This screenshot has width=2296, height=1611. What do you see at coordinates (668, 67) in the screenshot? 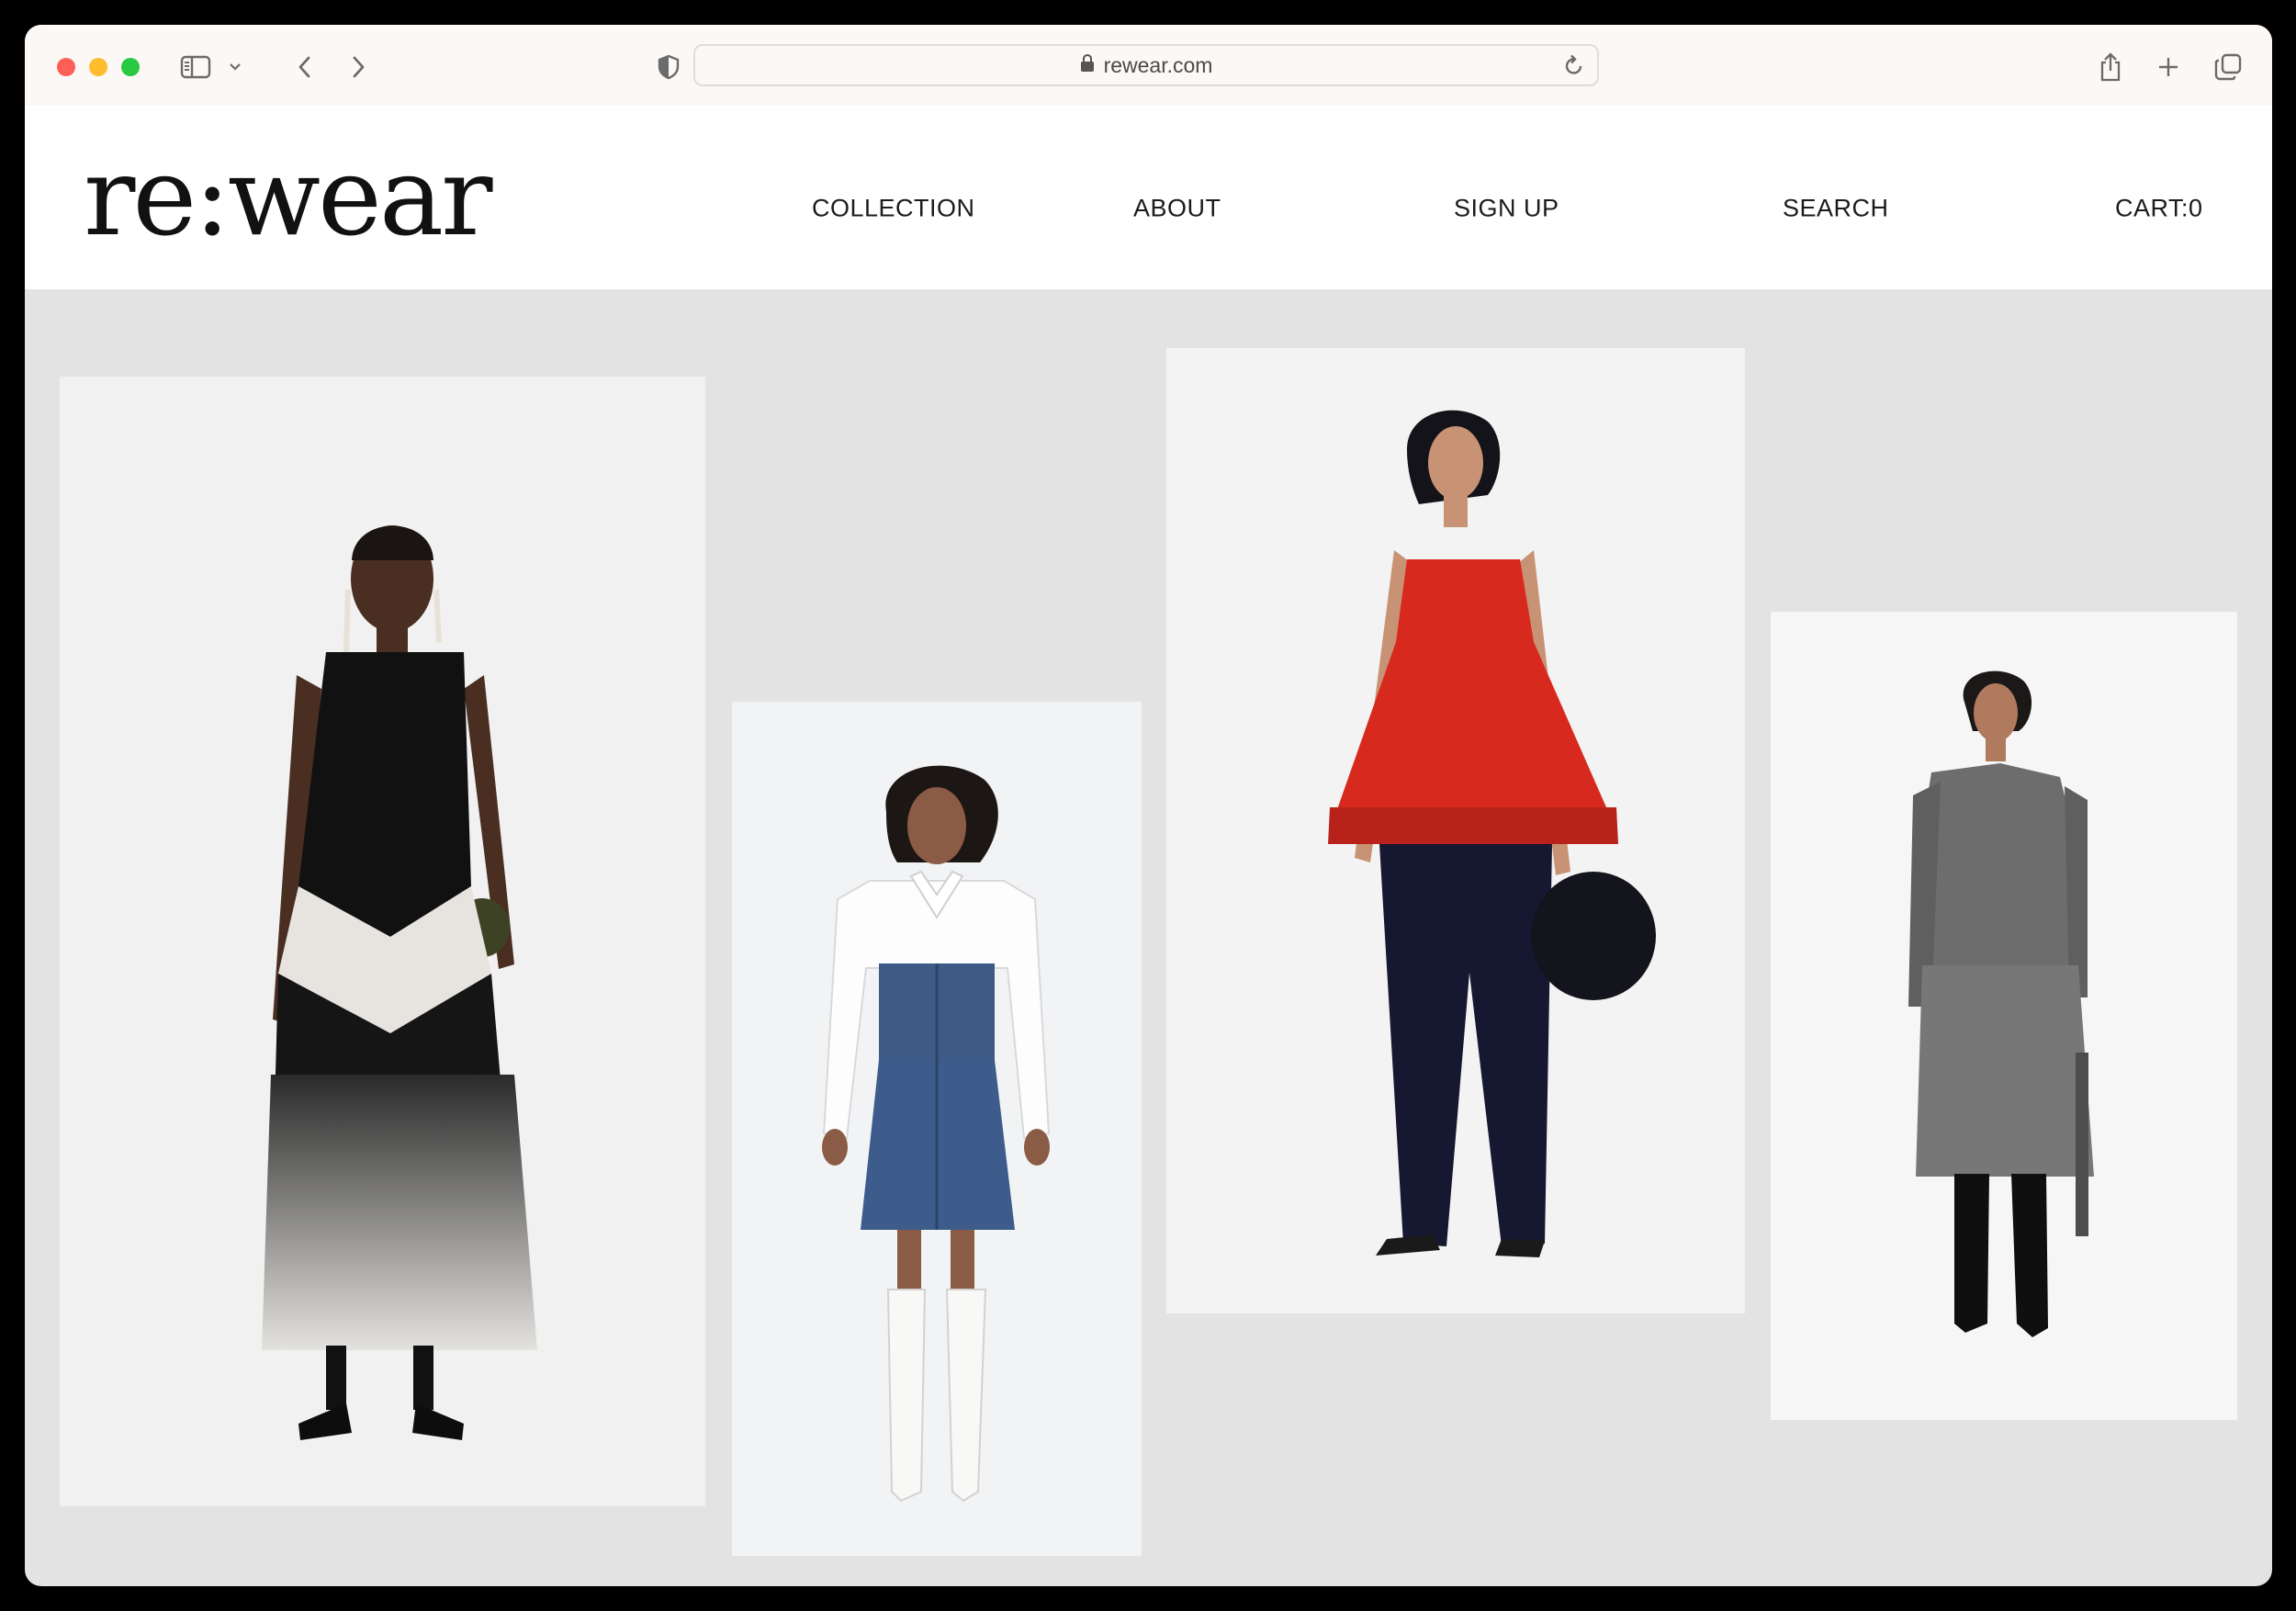
I see `privacy-shield-icon` at bounding box center [668, 67].